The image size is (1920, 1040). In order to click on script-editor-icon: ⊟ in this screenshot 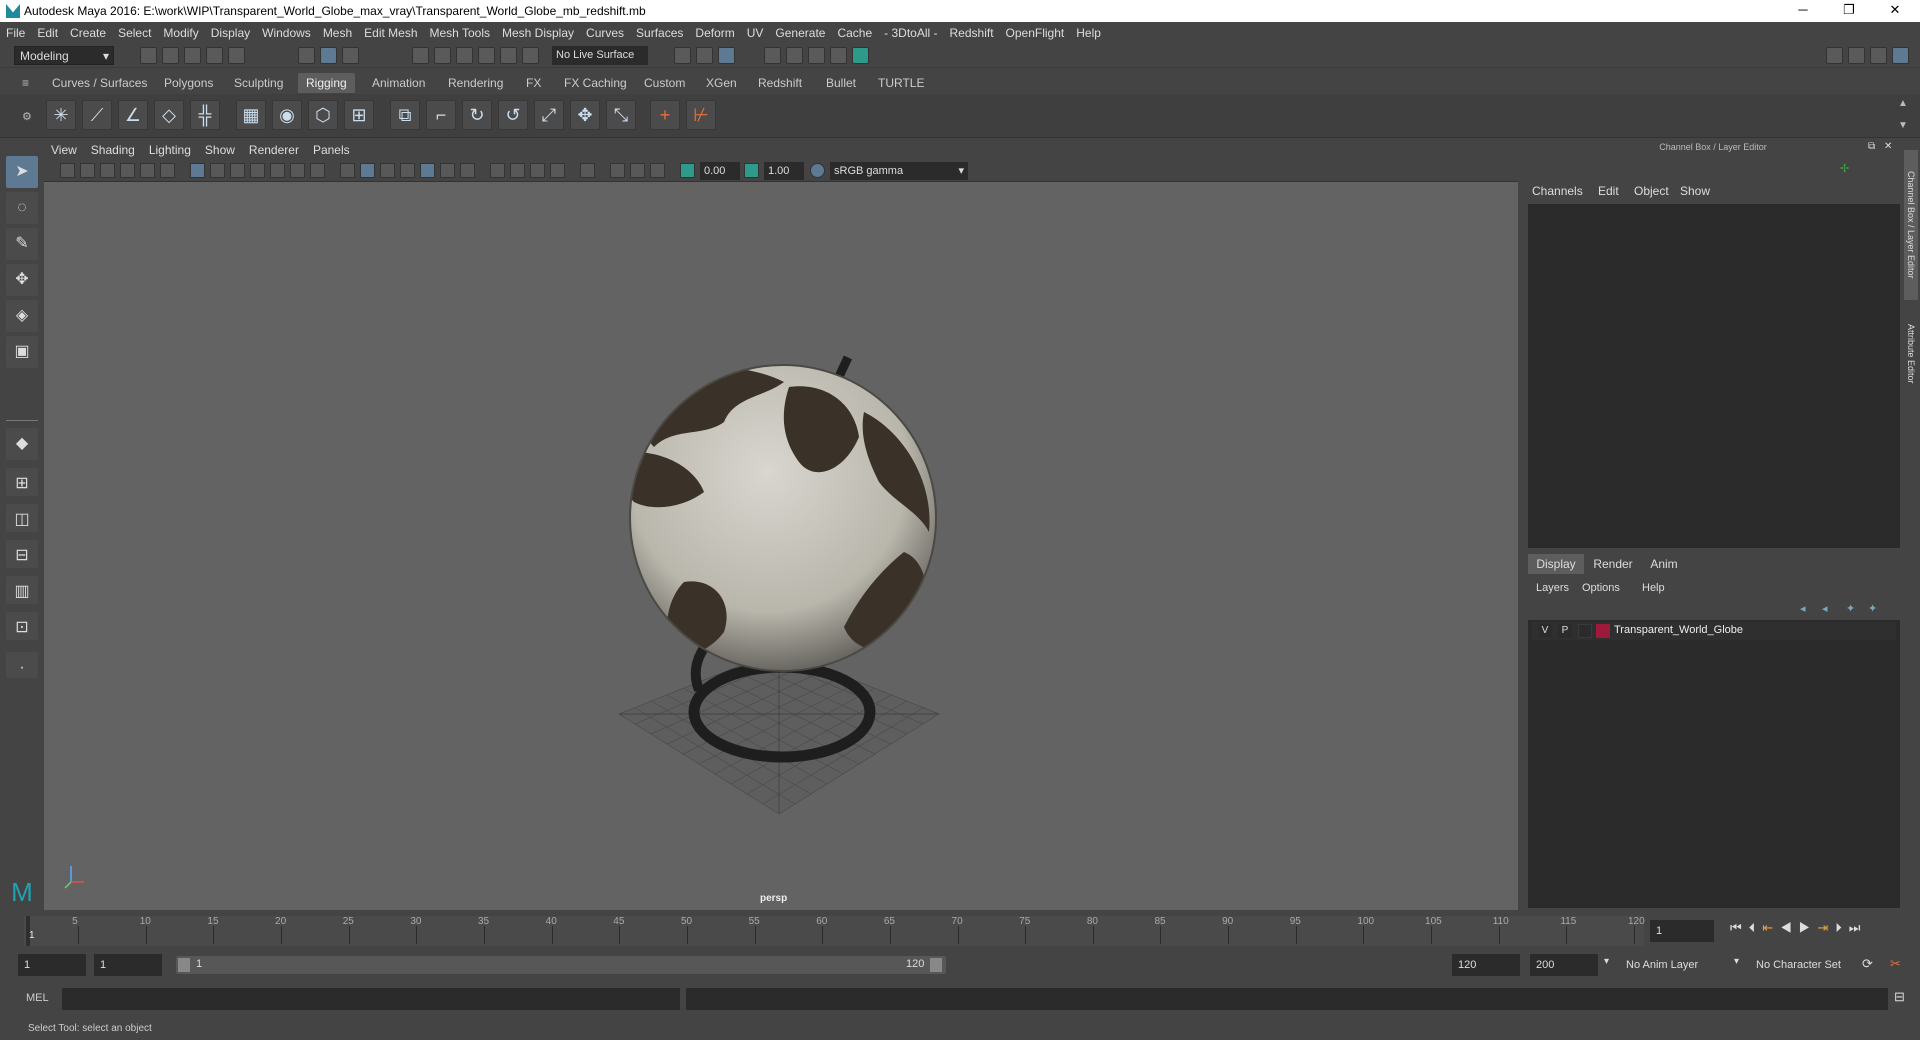, I will do `click(1899, 997)`.